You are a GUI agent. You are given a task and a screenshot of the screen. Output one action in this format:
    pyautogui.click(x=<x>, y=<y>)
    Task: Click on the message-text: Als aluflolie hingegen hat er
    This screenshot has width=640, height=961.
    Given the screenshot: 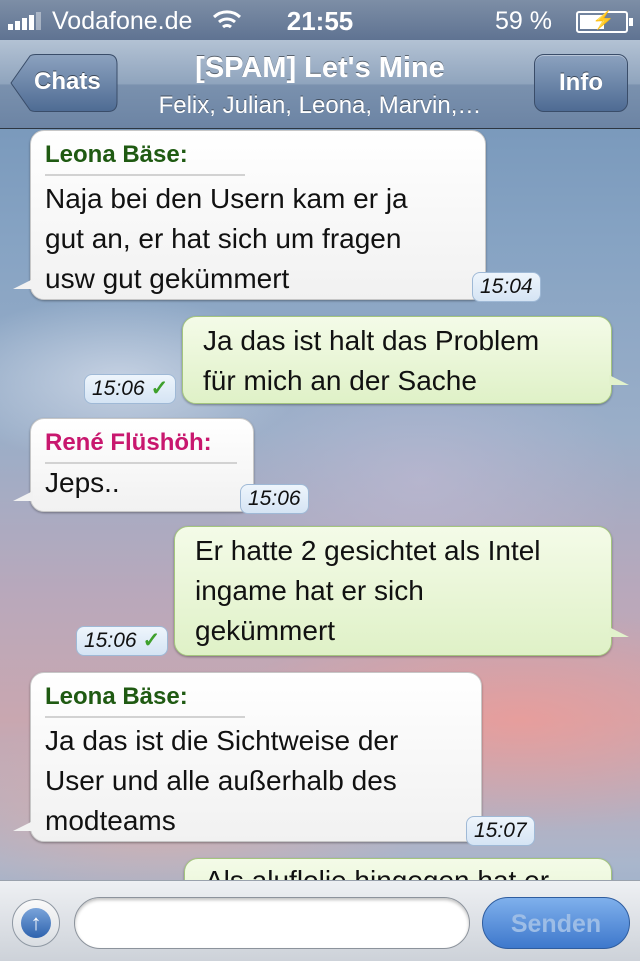 What is the action you would take?
    pyautogui.click(x=377, y=870)
    